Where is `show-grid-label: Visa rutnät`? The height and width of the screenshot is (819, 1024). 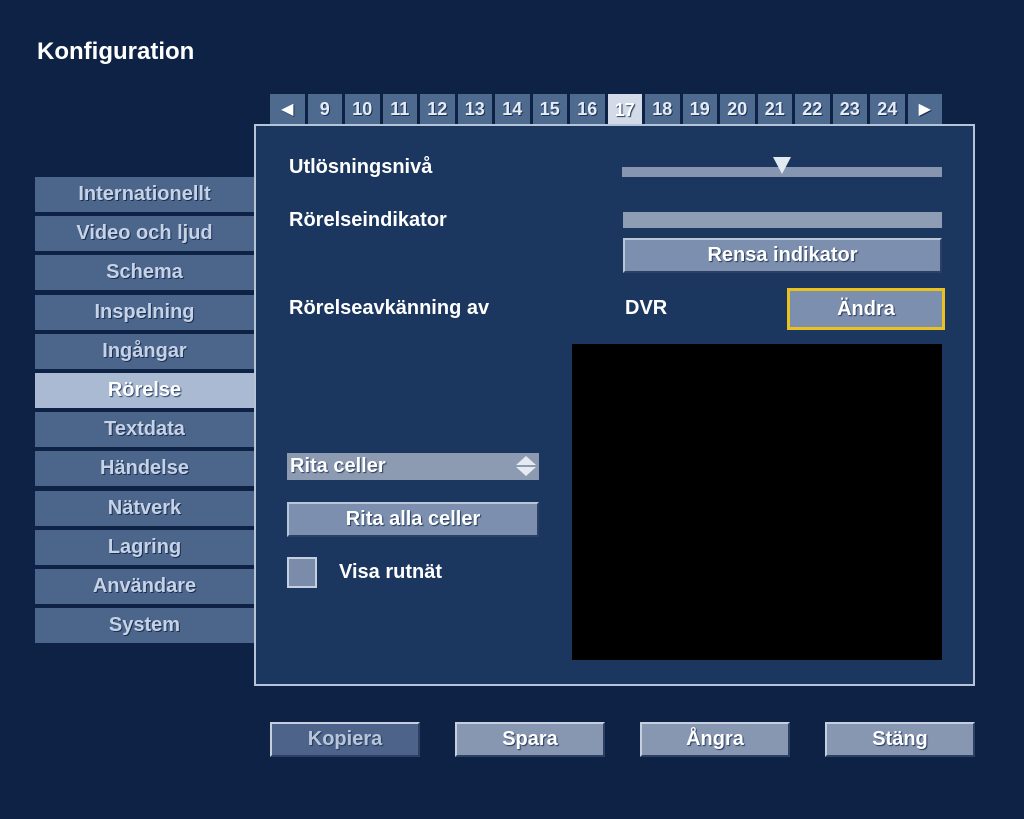 show-grid-label: Visa rutnät is located at coordinates (390, 572).